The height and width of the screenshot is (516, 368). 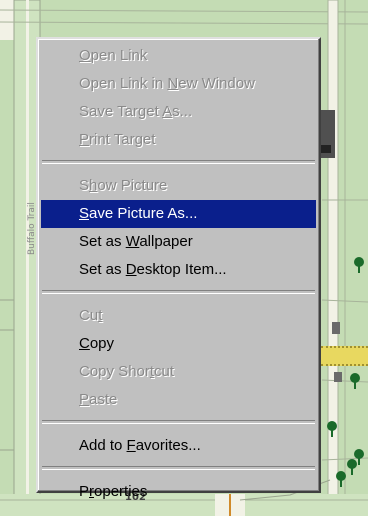 I want to click on menu-item-open-link: Open Link, so click(x=178, y=56).